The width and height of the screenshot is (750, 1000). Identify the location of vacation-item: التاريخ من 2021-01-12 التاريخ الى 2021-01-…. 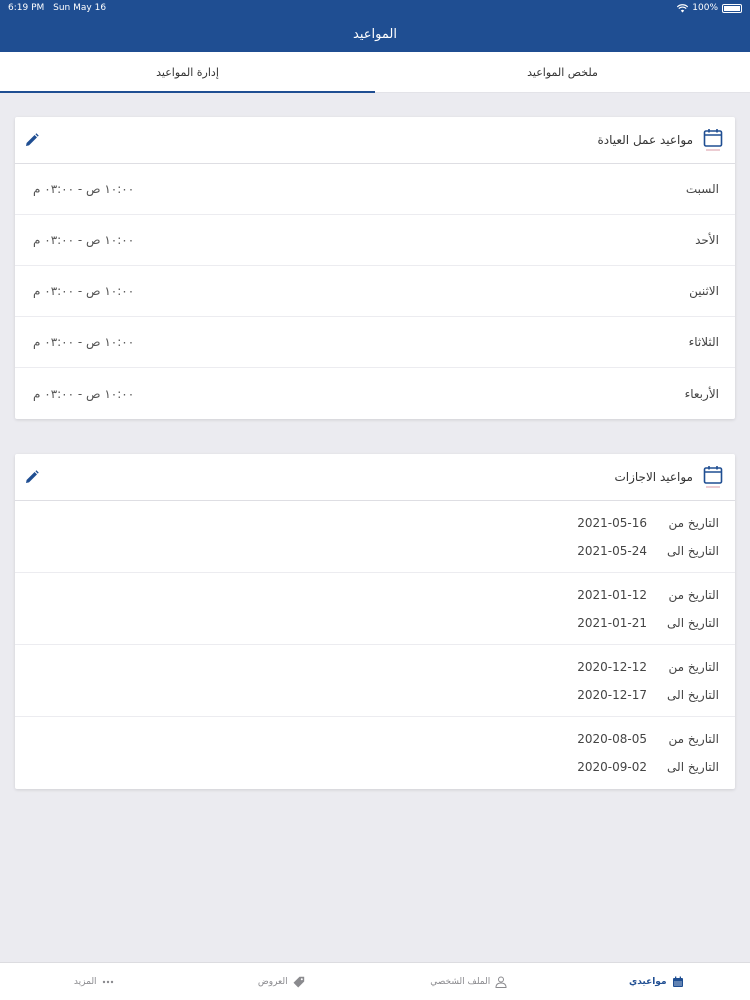
(375, 609).